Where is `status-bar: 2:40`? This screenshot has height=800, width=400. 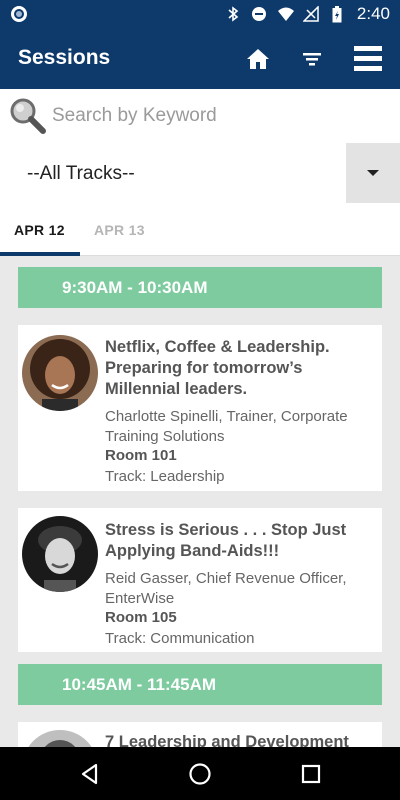 status-bar: 2:40 is located at coordinates (200, 14).